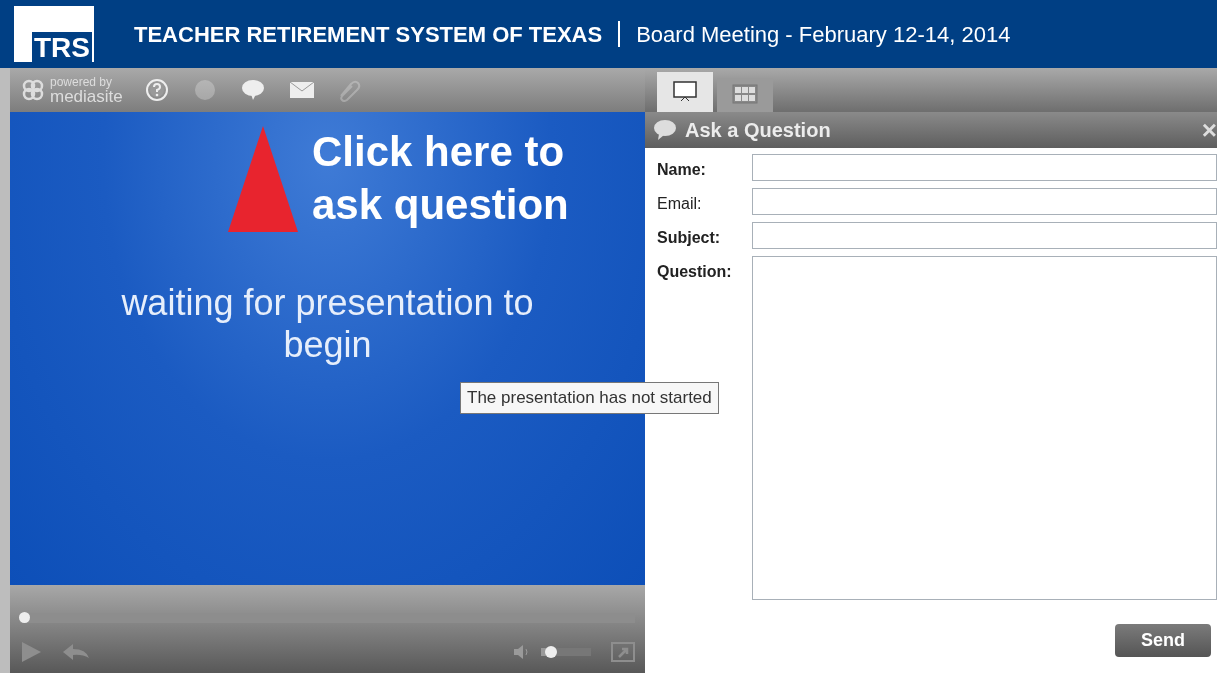  What do you see at coordinates (1209, 130) in the screenshot?
I see `close-button: ×` at bounding box center [1209, 130].